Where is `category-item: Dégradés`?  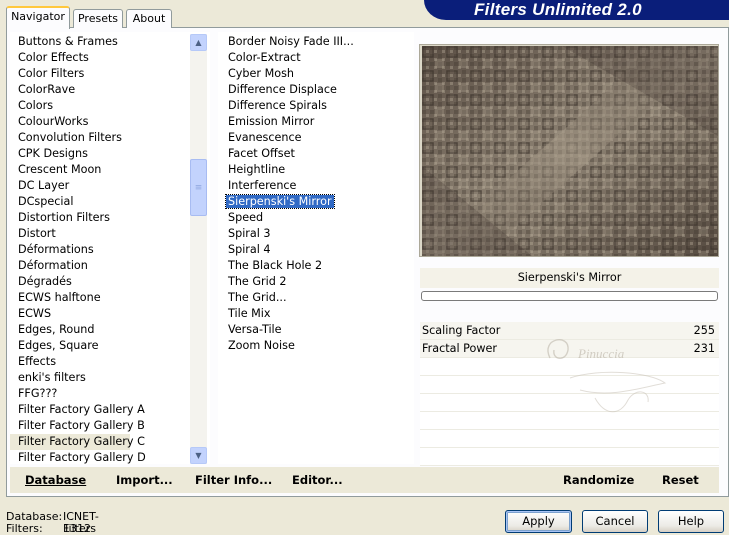
category-item: Dégradés is located at coordinates (70, 282).